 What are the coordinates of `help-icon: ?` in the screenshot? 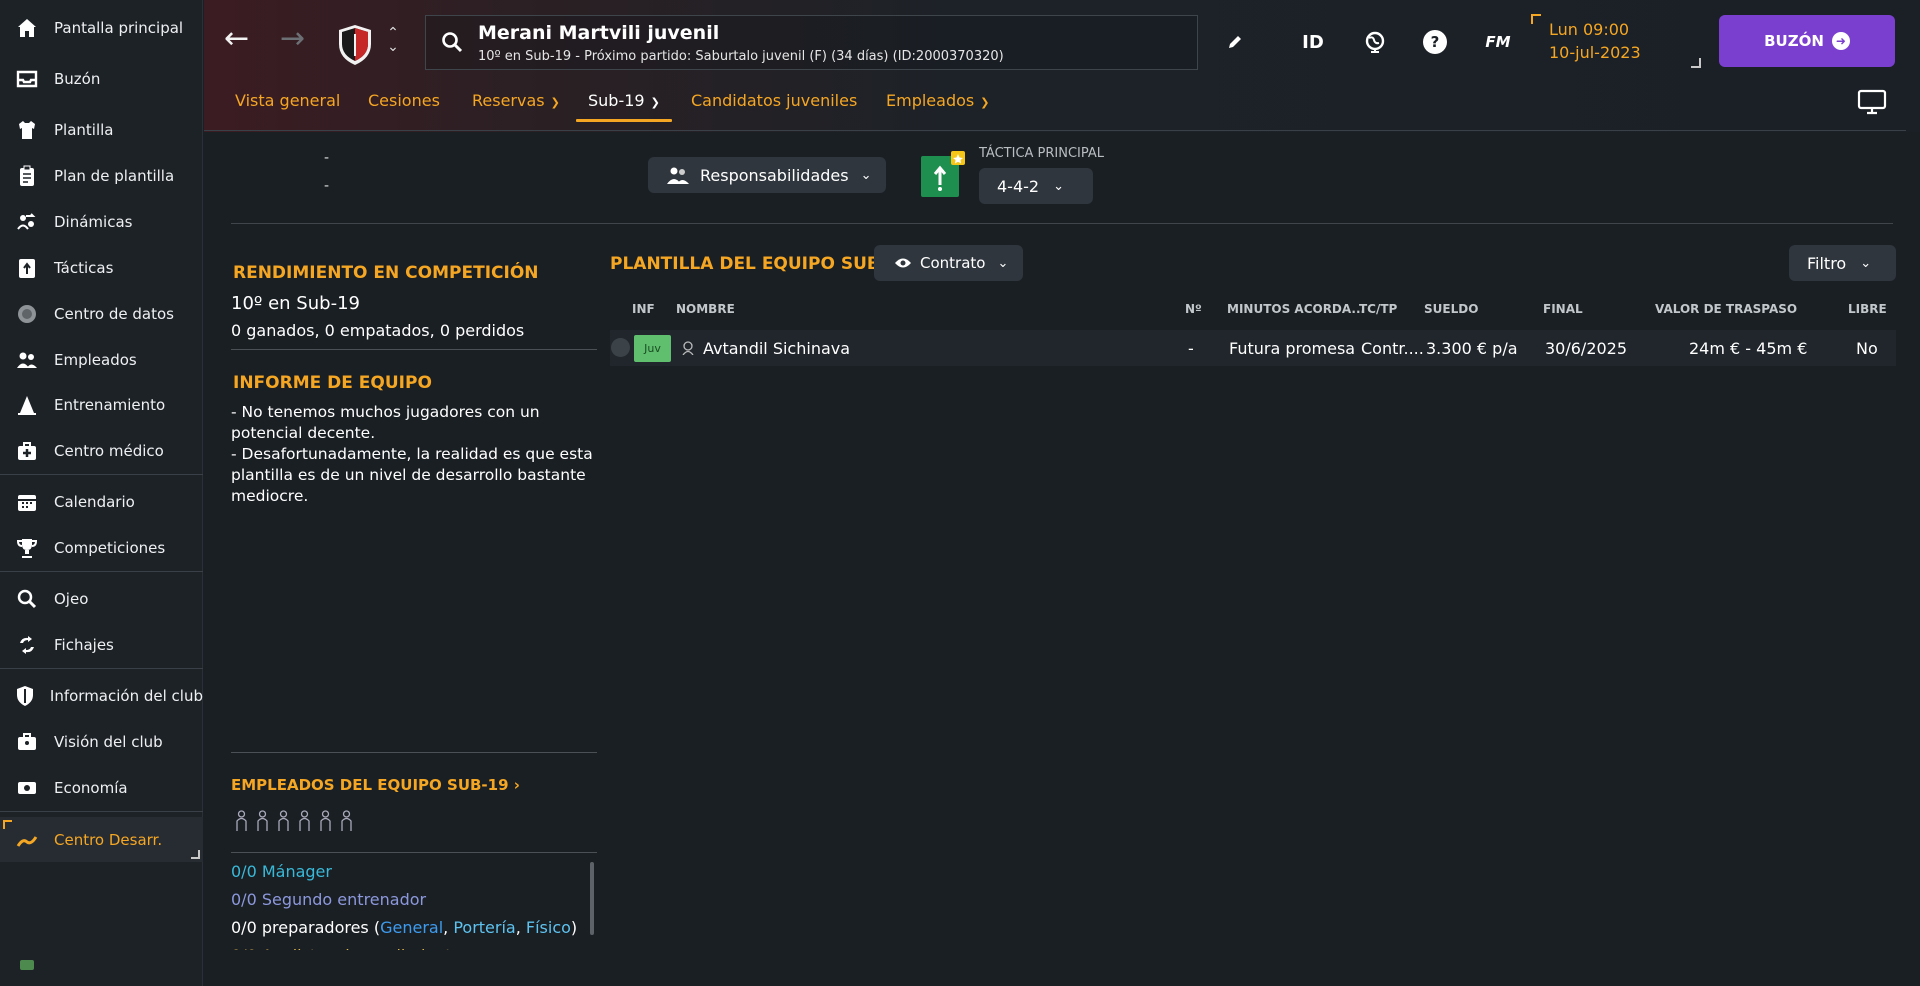 It's located at (1435, 42).